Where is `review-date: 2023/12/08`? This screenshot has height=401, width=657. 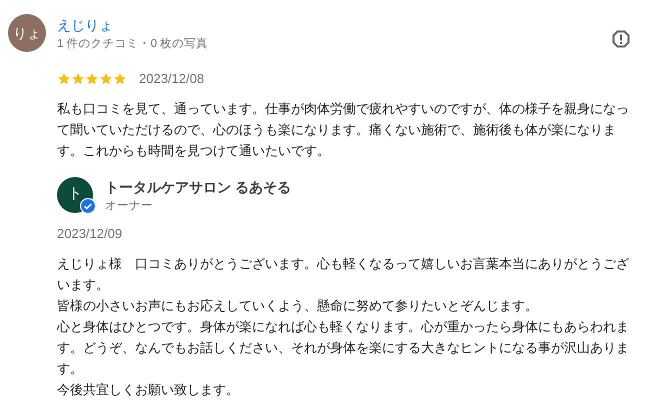 review-date: 2023/12/08 is located at coordinates (171, 79).